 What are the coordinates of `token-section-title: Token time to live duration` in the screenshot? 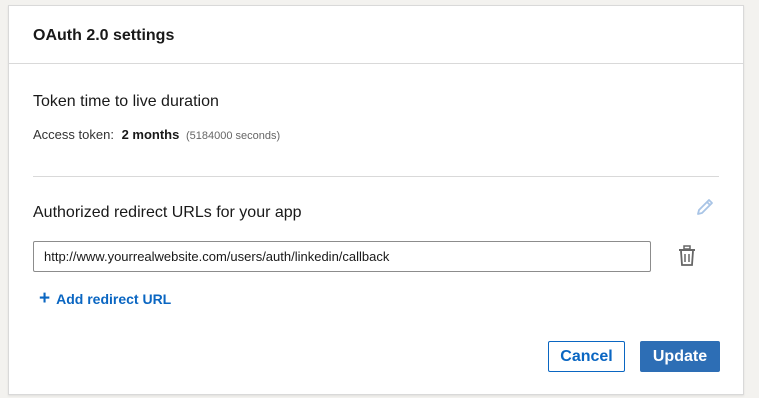 It's located at (126, 101).